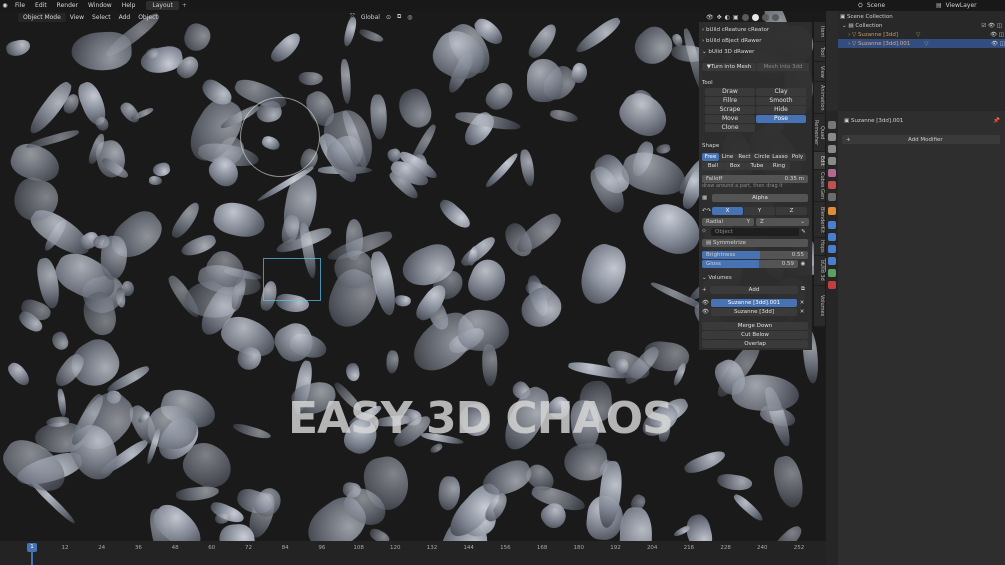 Image resolution: width=1005 pixels, height=565 pixels. I want to click on plus-icon: +, so click(706, 290).